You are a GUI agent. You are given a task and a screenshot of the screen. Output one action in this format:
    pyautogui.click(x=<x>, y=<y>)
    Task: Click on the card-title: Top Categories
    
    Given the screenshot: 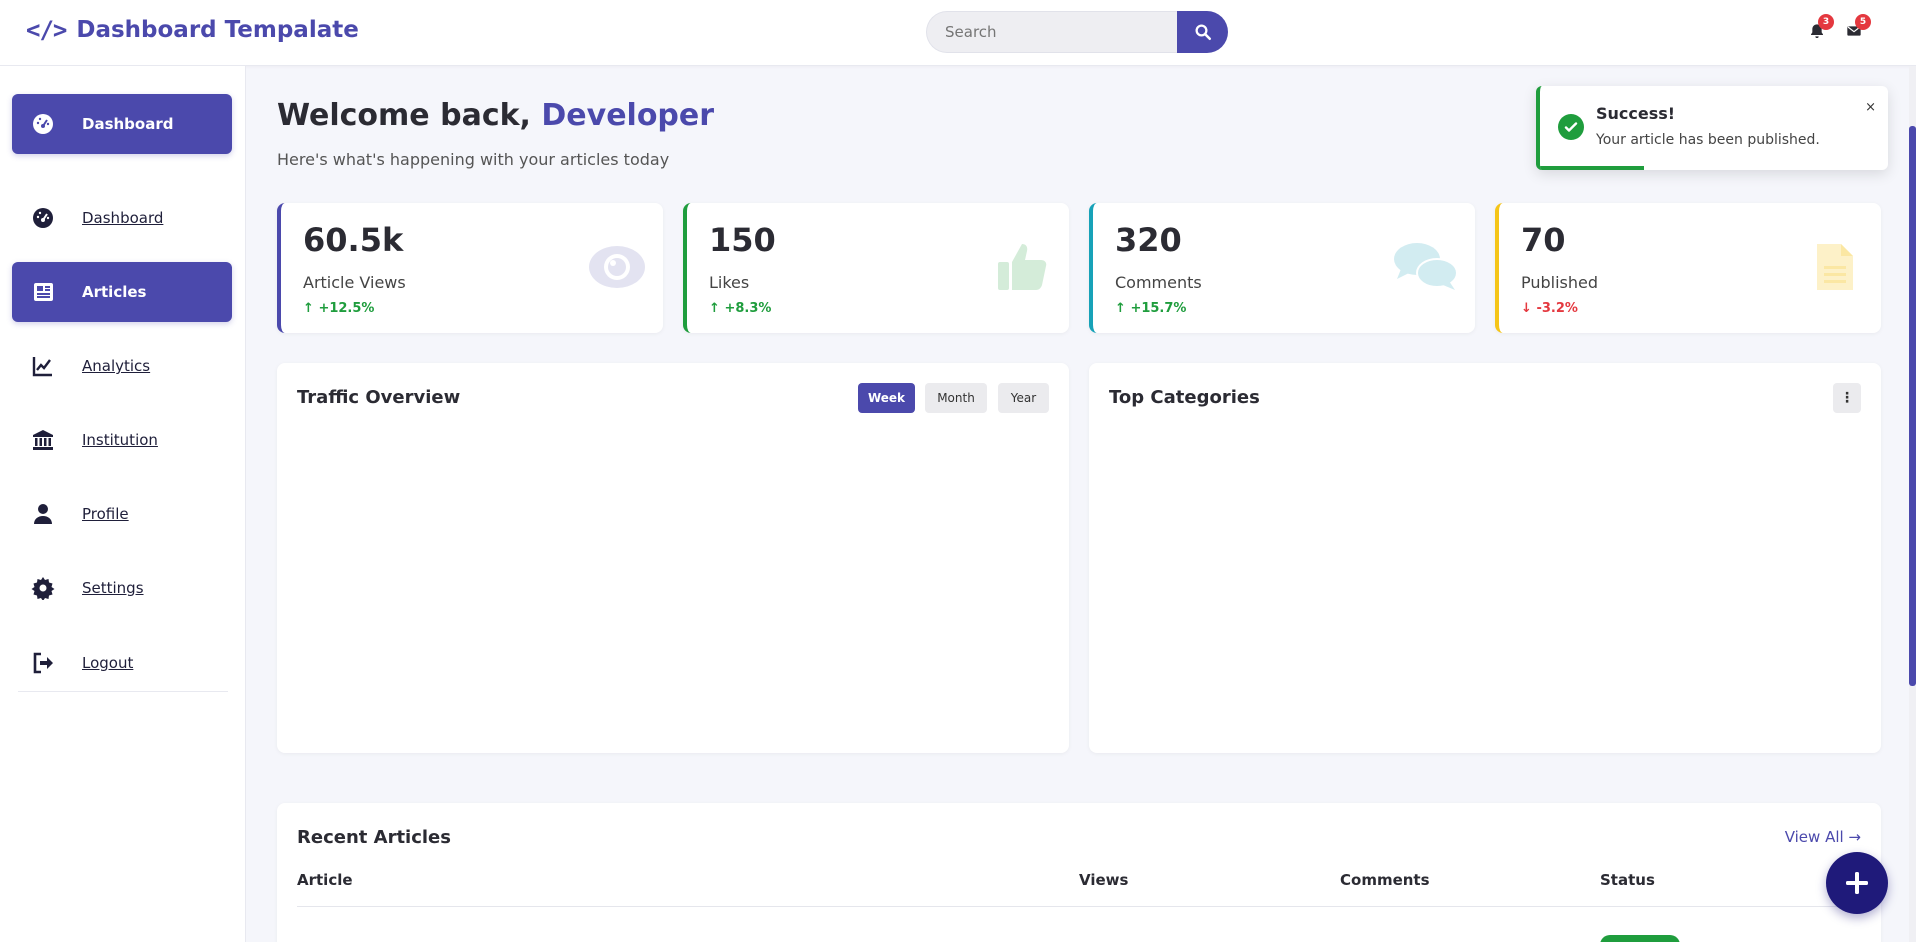 What is the action you would take?
    pyautogui.click(x=1184, y=397)
    